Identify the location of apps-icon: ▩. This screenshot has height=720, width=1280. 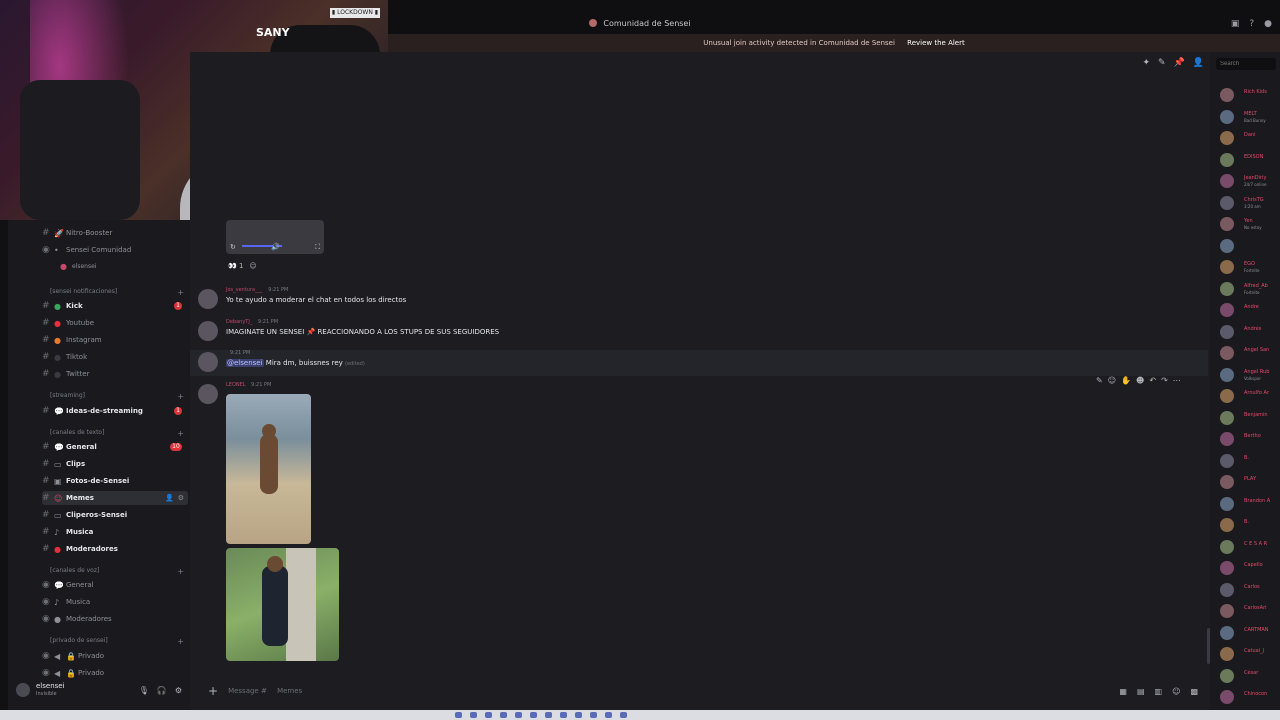
(1194, 691).